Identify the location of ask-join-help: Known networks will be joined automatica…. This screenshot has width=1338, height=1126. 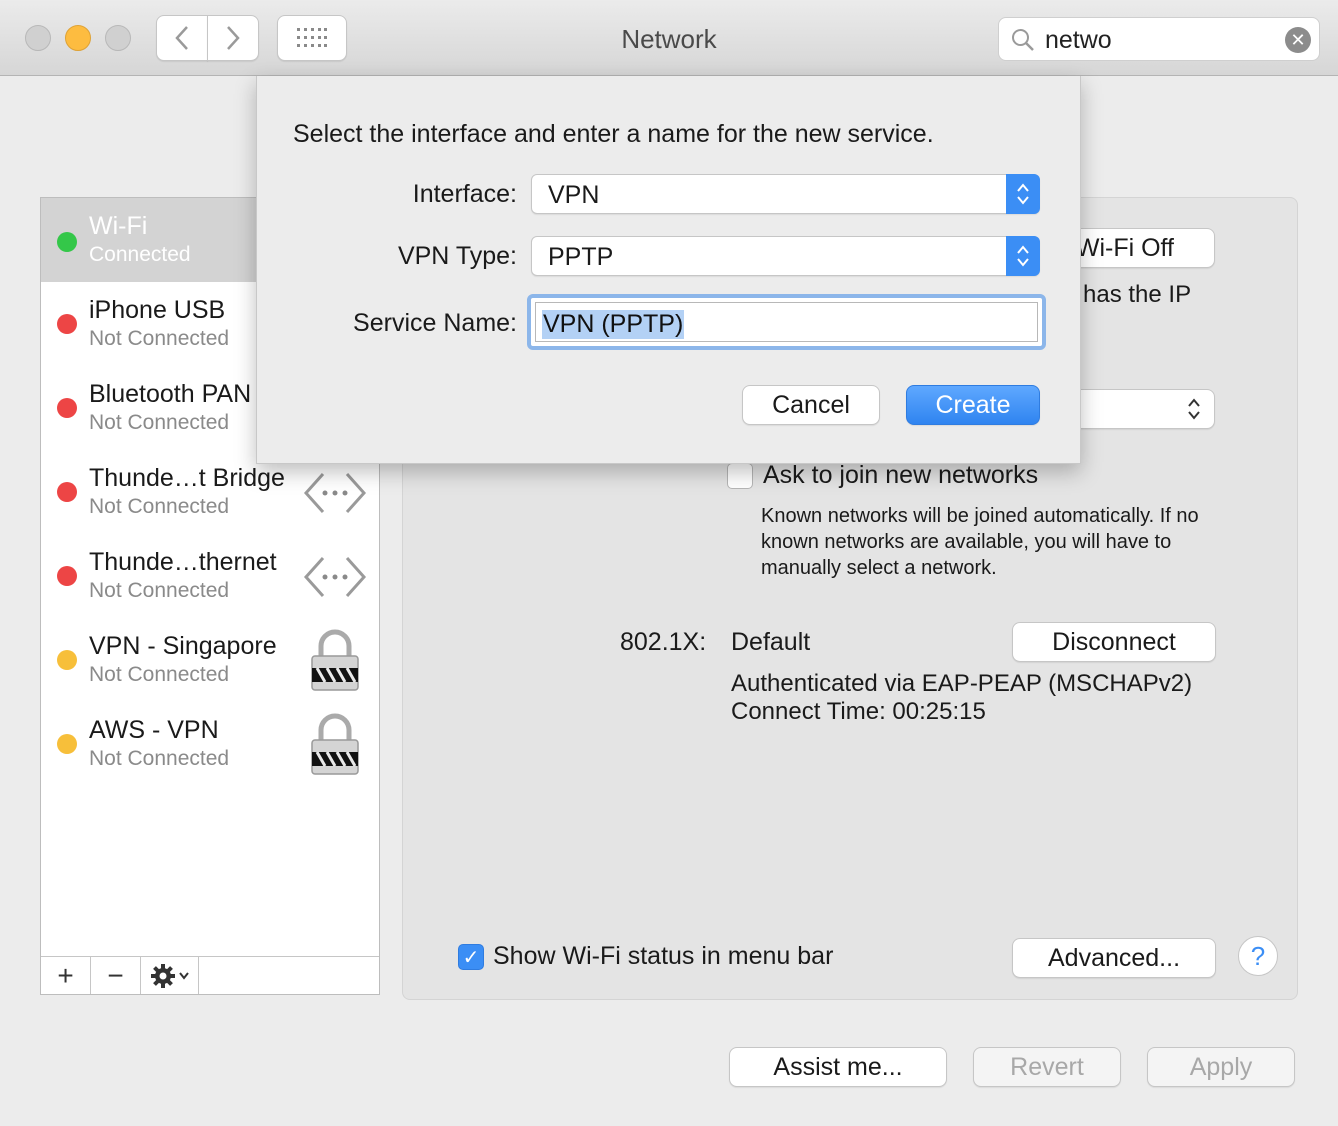
(980, 542).